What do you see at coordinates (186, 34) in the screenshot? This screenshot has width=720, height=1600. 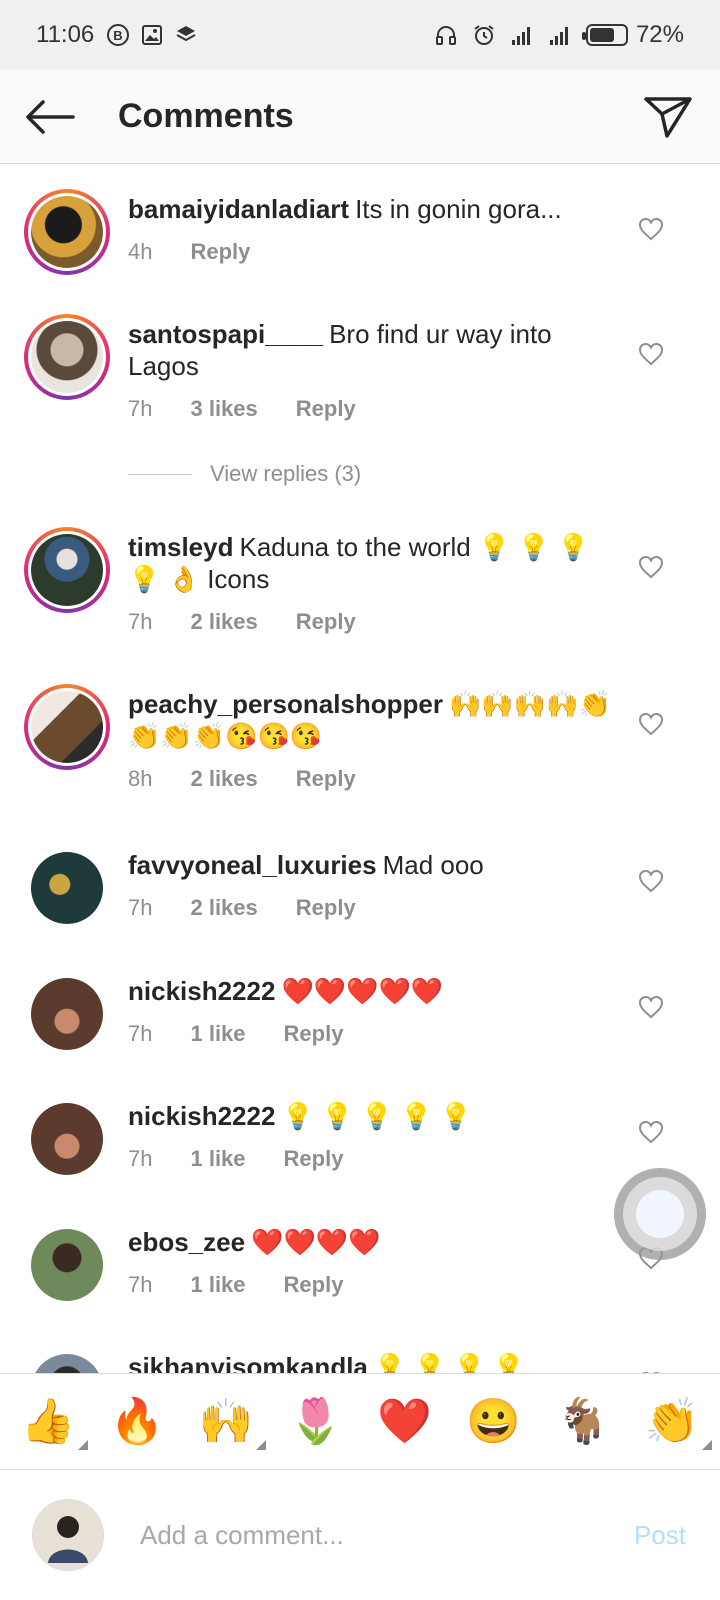 I see `layers-icon` at bounding box center [186, 34].